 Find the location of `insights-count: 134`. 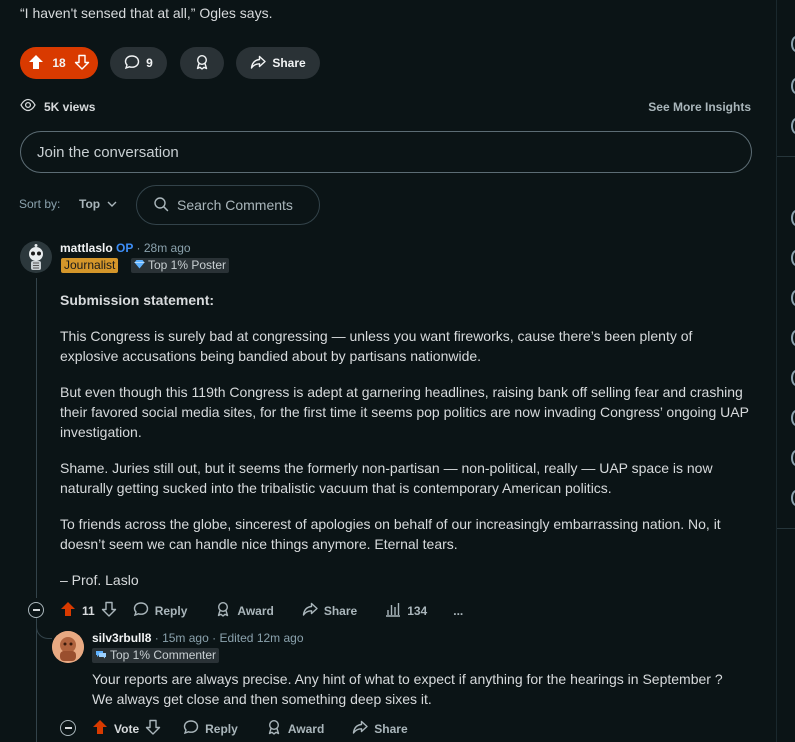

insights-count: 134 is located at coordinates (417, 610).